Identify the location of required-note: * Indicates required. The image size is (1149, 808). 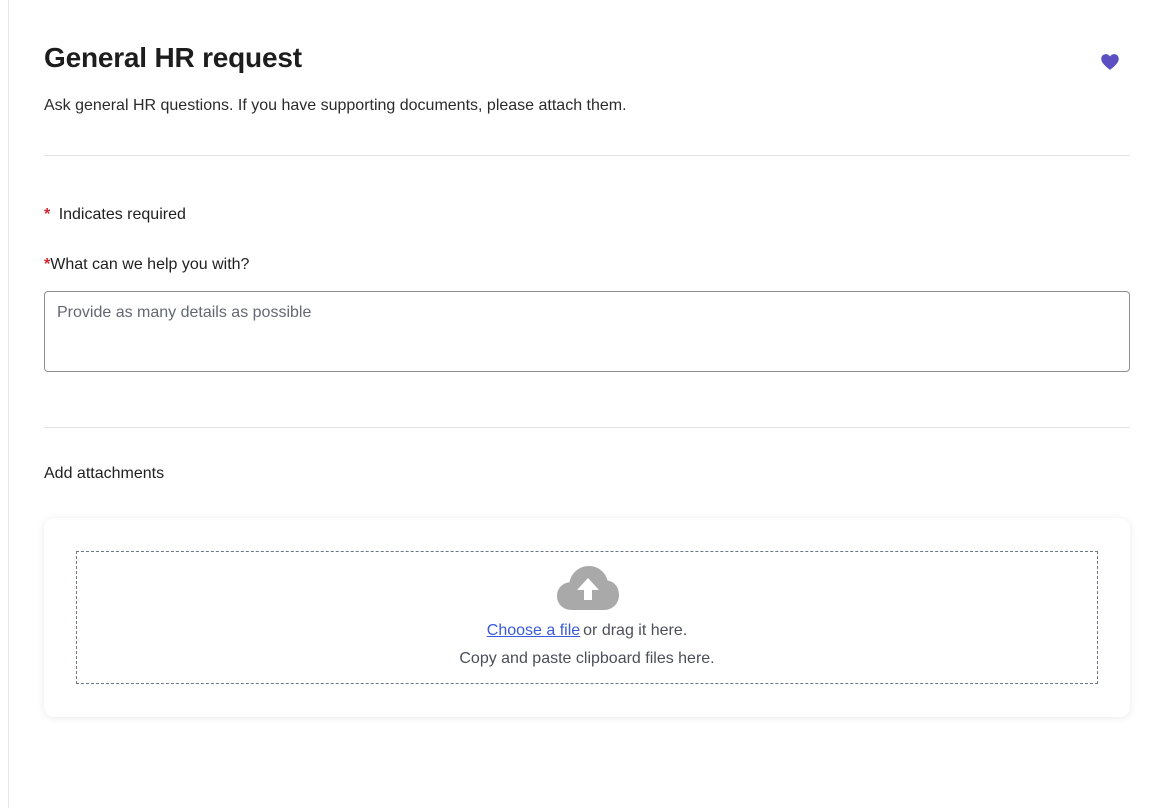
(115, 215).